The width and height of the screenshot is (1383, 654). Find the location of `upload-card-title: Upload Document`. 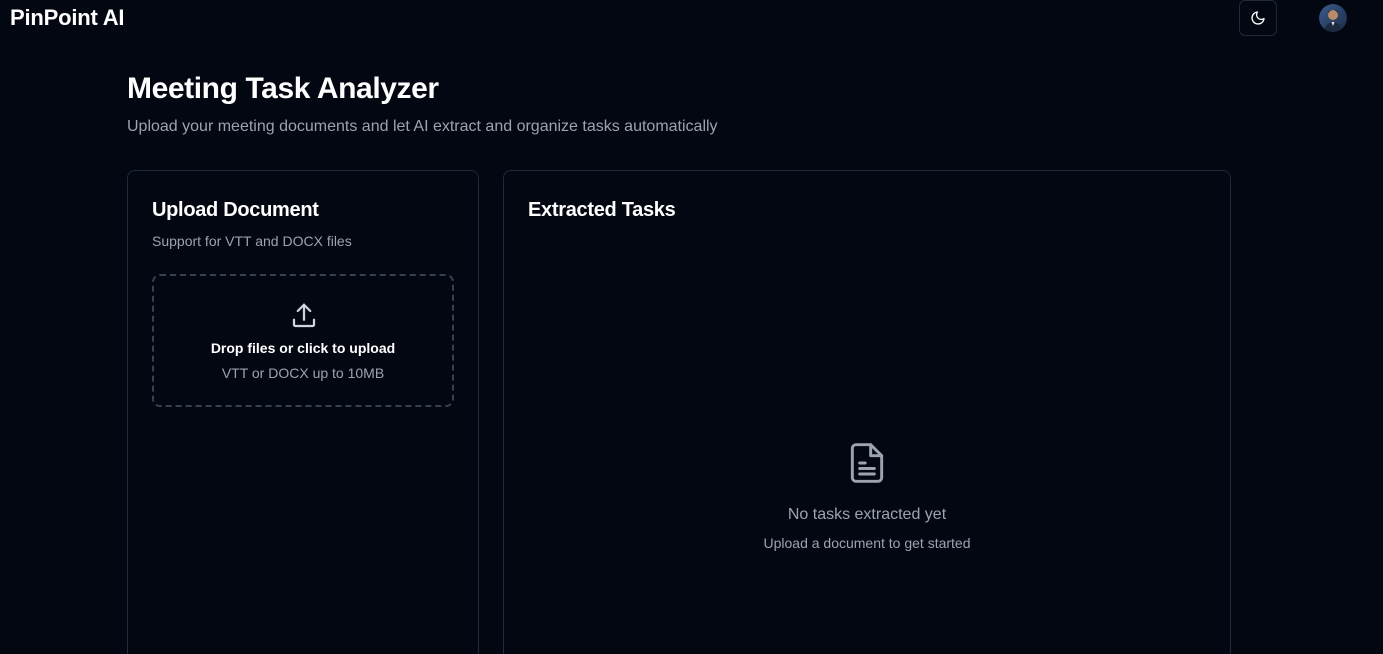

upload-card-title: Upload Document is located at coordinates (235, 210).